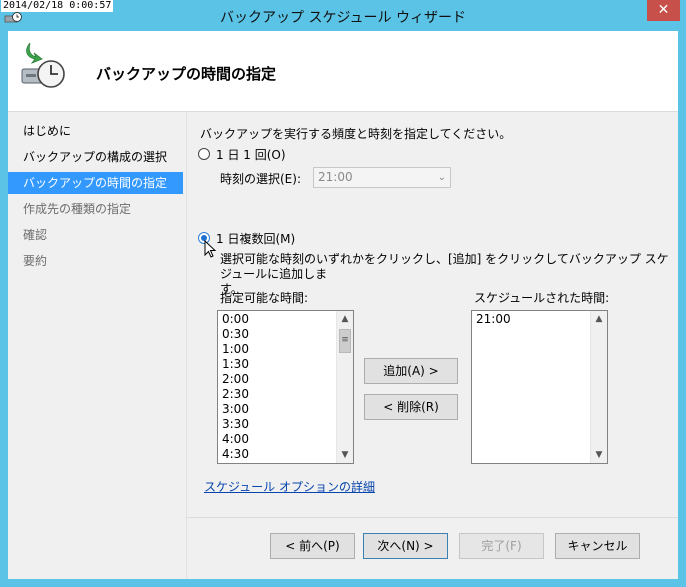 The height and width of the screenshot is (587, 686). What do you see at coordinates (345, 341) in the screenshot?
I see `scroll-thumb: ≡` at bounding box center [345, 341].